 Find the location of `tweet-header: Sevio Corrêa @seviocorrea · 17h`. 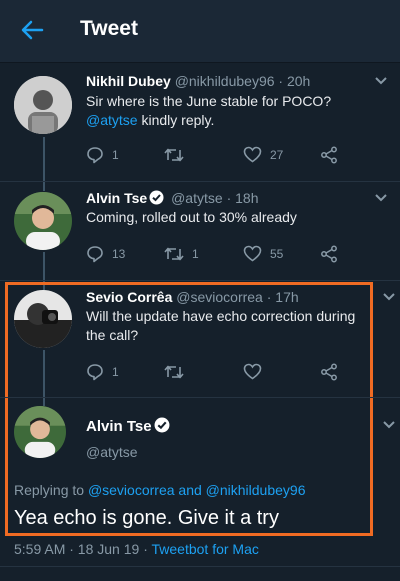

tweet-header: Sevio Corrêa @seviocorrea · 17h is located at coordinates (192, 297).